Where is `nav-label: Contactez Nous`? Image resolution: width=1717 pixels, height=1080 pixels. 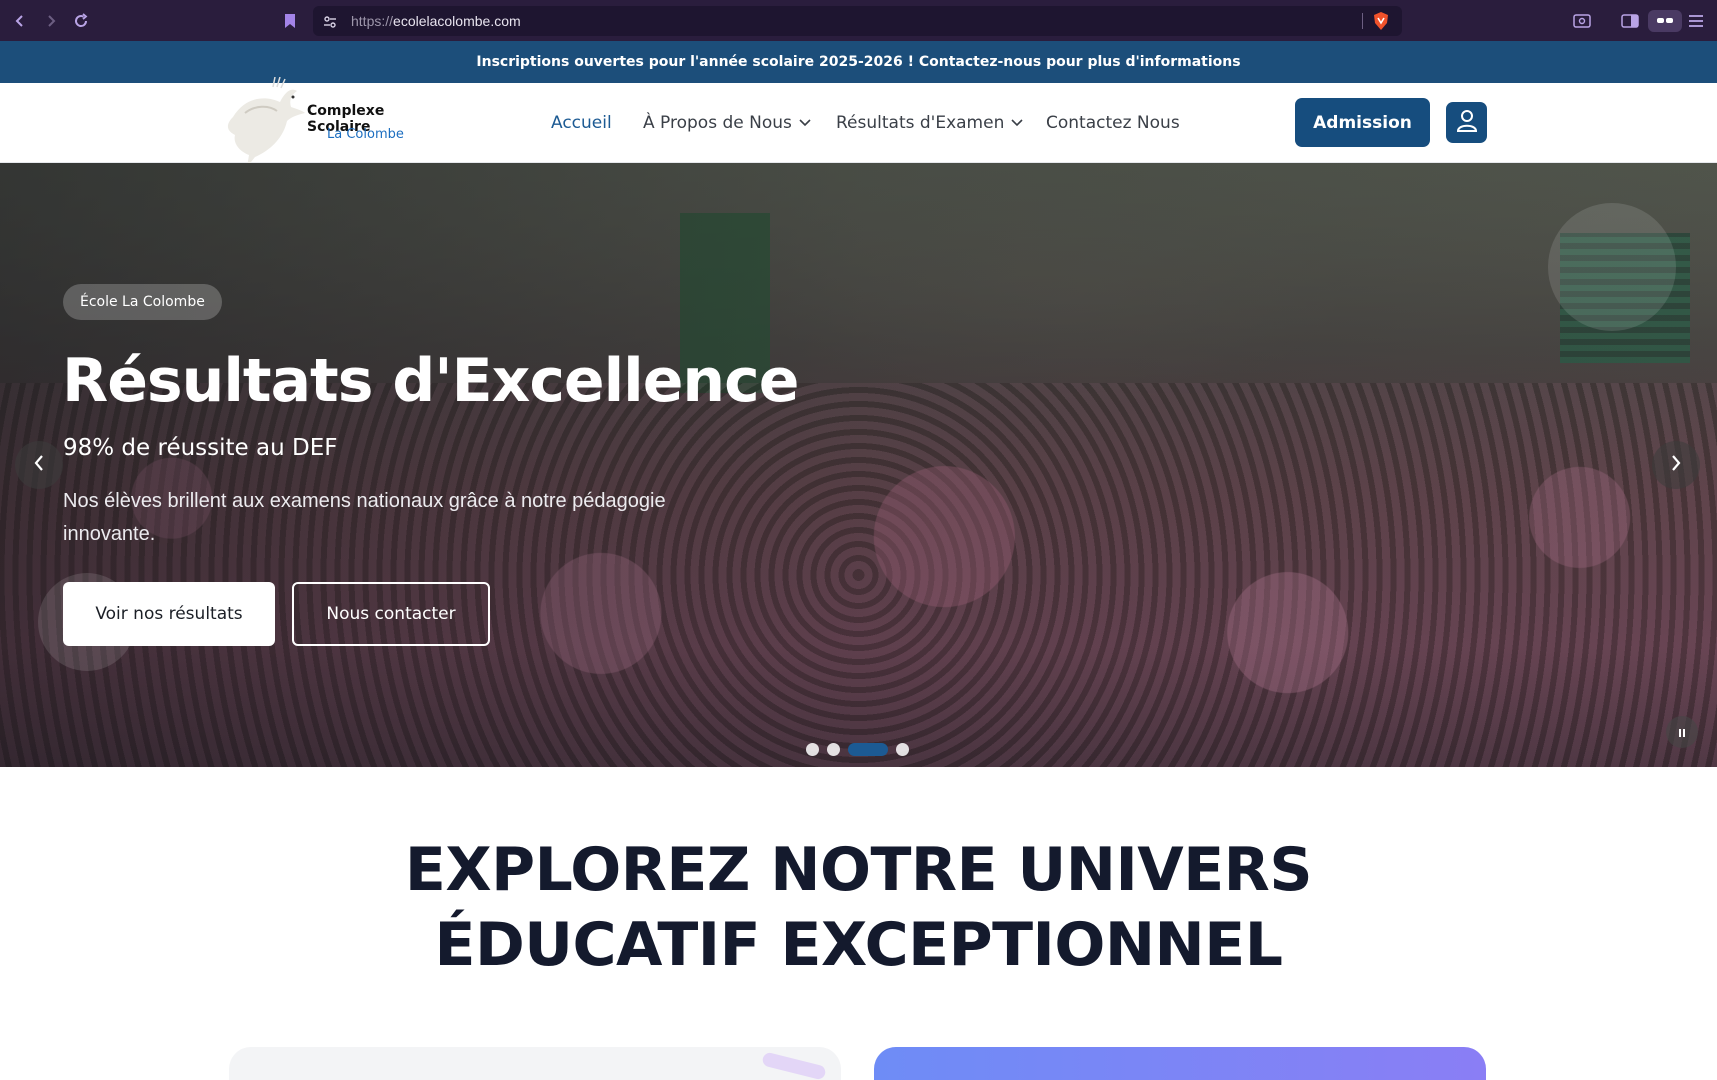
nav-label: Contactez Nous is located at coordinates (1113, 123).